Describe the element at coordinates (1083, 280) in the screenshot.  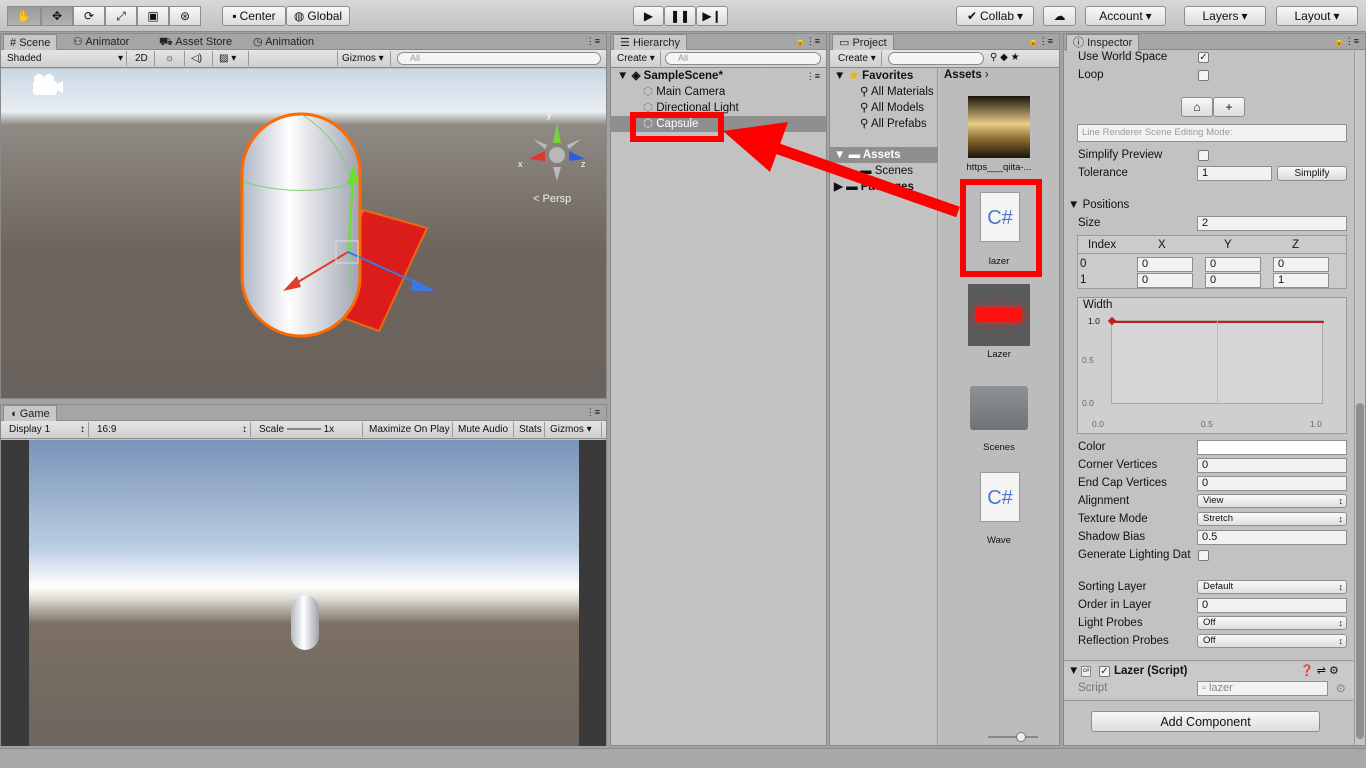
I see `row-index: 1` at that location.